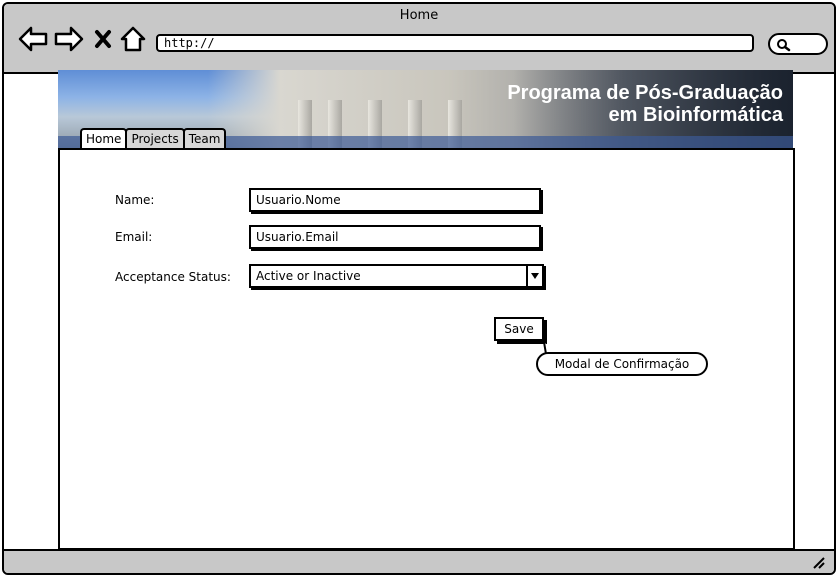 The image size is (840, 579). What do you see at coordinates (395, 200) in the screenshot?
I see `name-field: Usuario.Nome` at bounding box center [395, 200].